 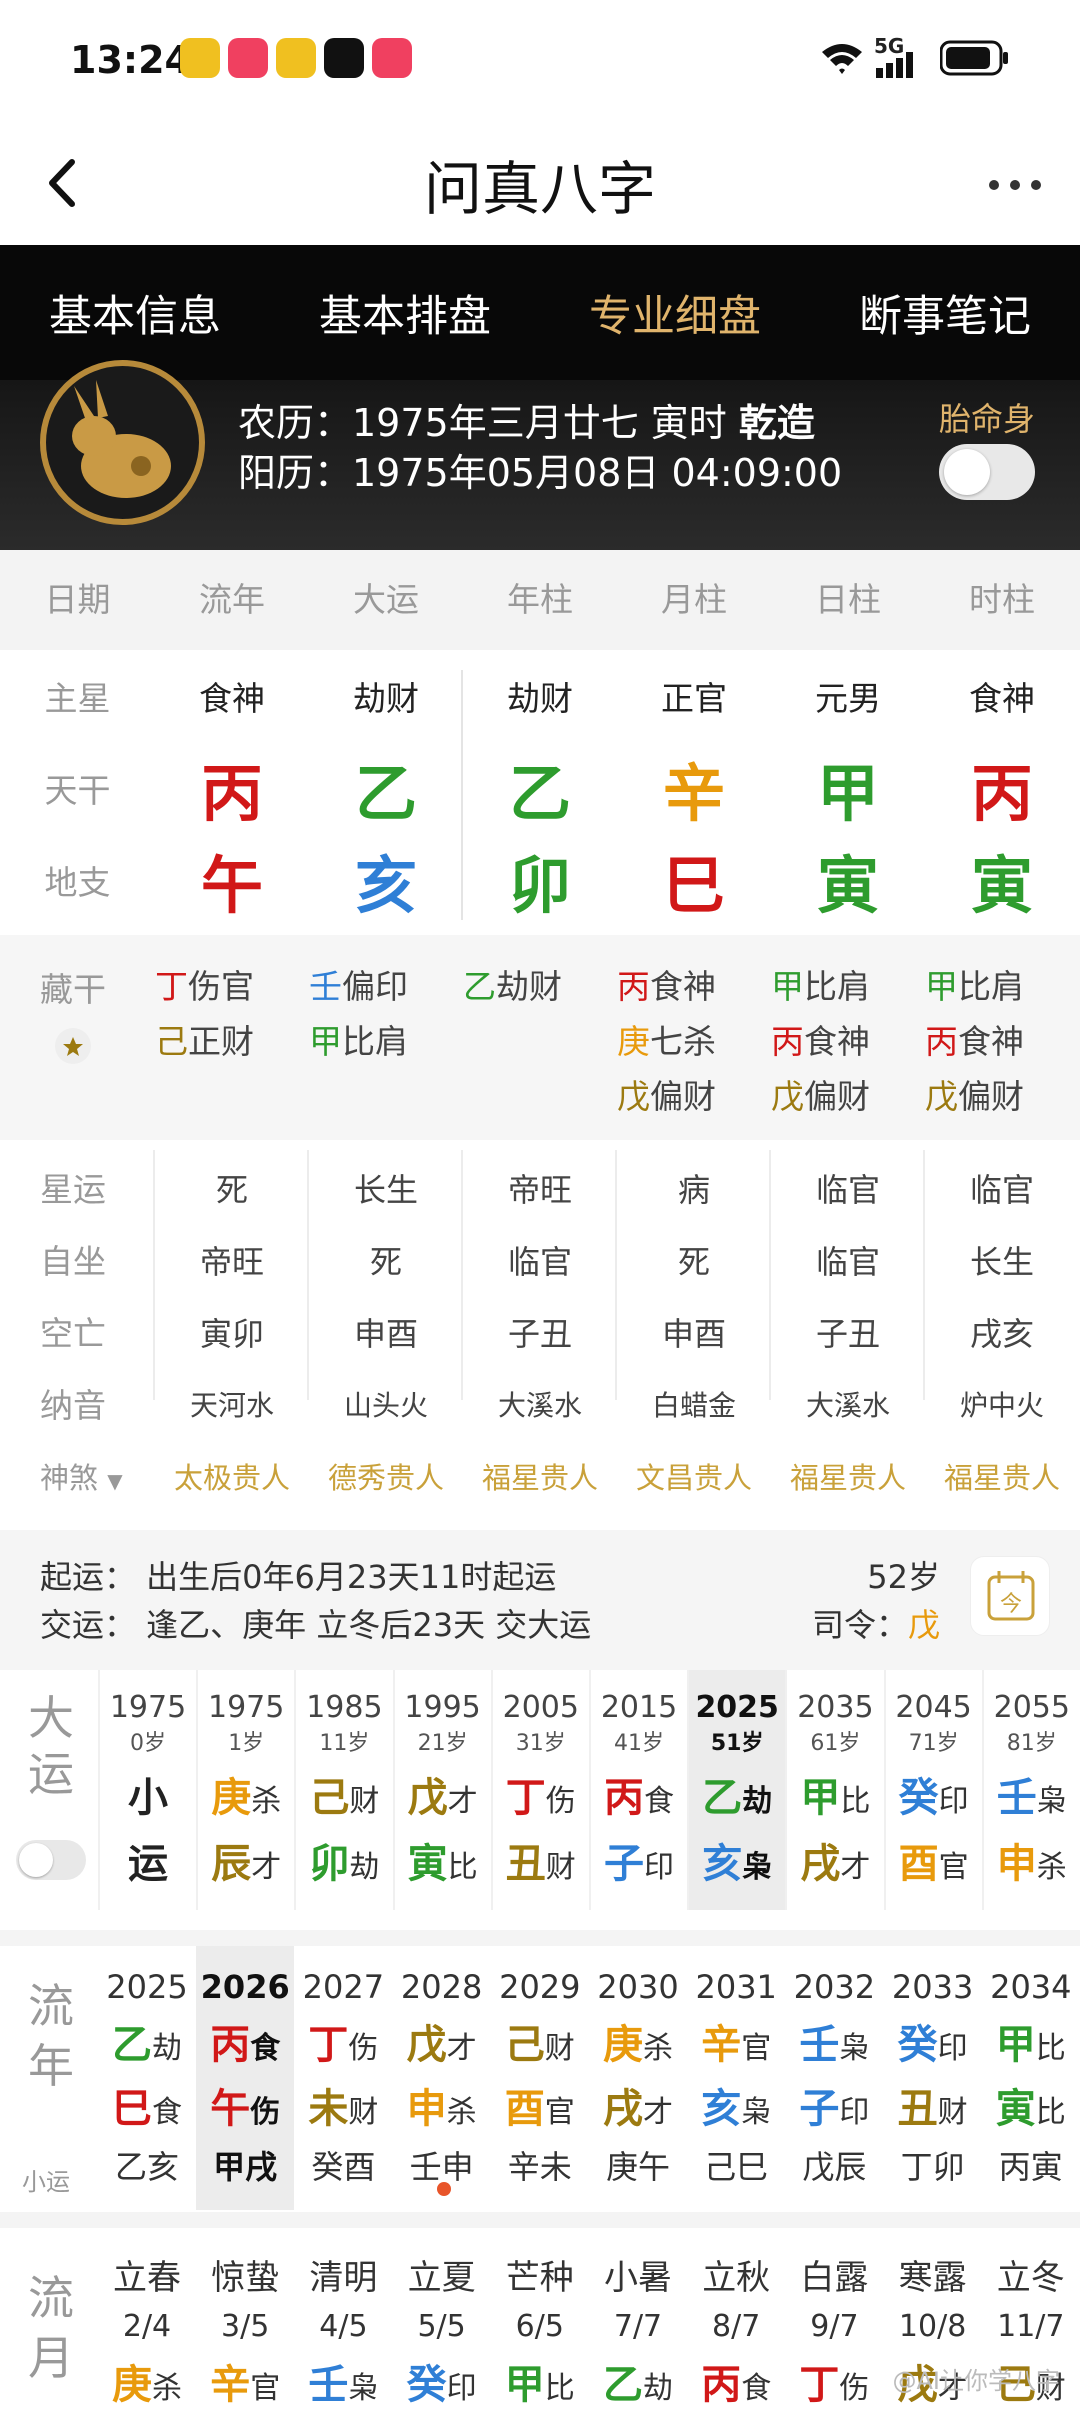 What do you see at coordinates (343, 2078) in the screenshot?
I see `liunian-column: 2027 丁伤 未财 癸酉` at bounding box center [343, 2078].